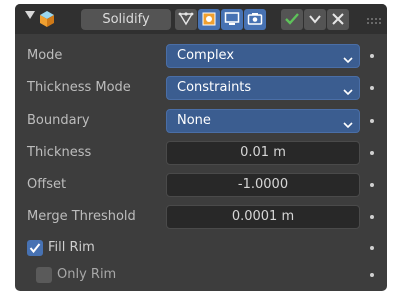  Describe the element at coordinates (292, 19) in the screenshot. I see `apply-button` at that location.